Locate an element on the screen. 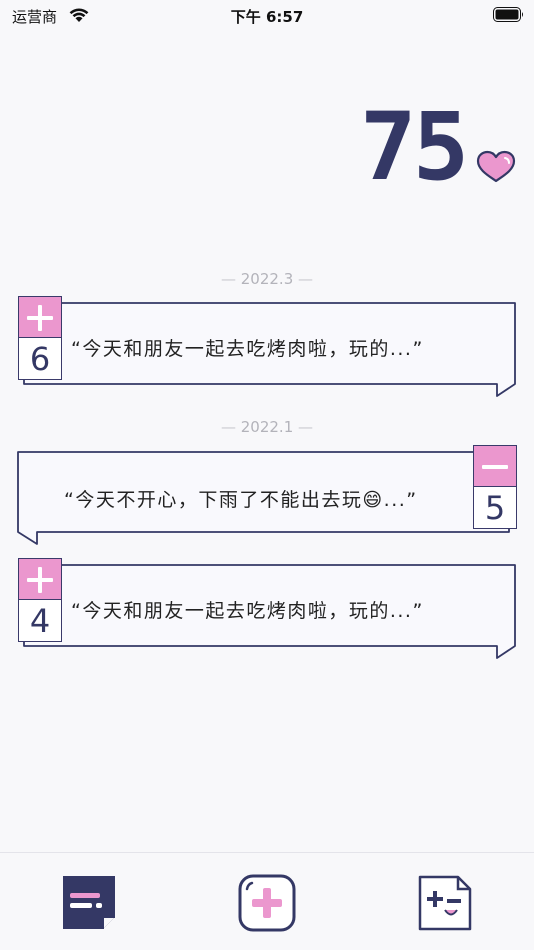 The image size is (534, 950). date-separator: — 2022.3 — is located at coordinates (267, 279).